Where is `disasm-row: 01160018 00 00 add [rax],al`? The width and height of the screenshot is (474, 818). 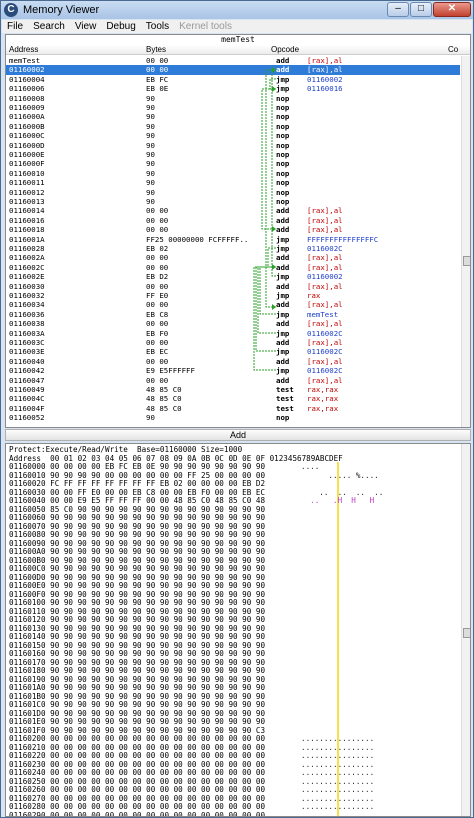 disasm-row: 01160018 00 00 add [rax],al is located at coordinates (233, 229).